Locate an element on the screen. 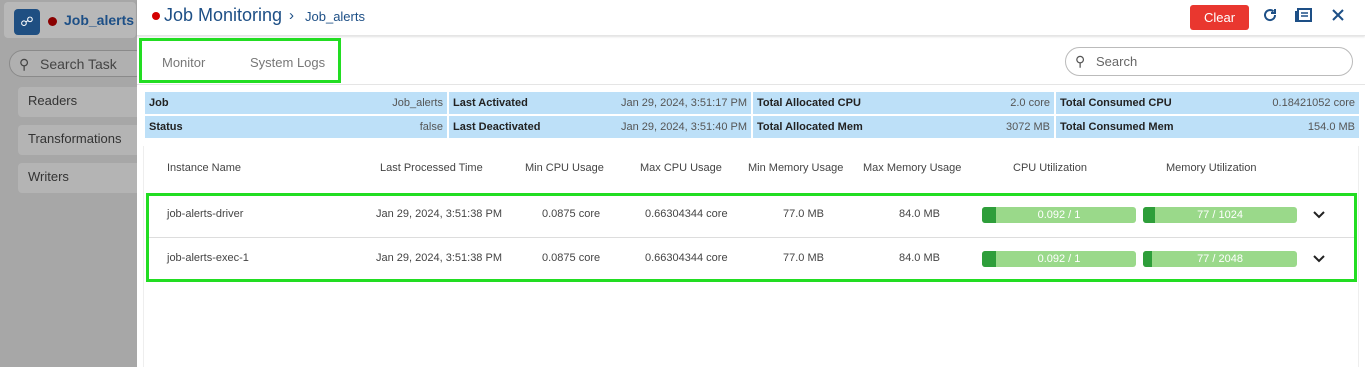  row-2-last-processed: Jan 29, 2024, 3:51:38 PM is located at coordinates (439, 258).